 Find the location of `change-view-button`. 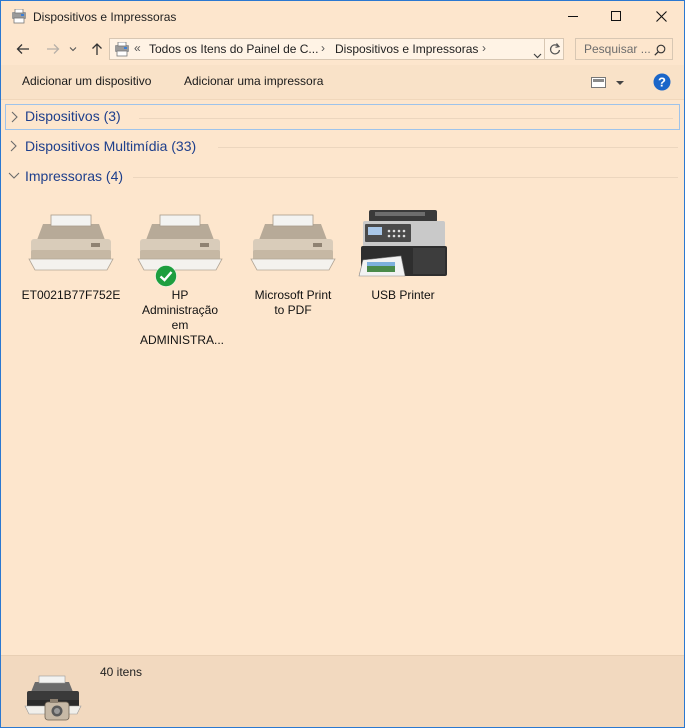

change-view-button is located at coordinates (608, 85).